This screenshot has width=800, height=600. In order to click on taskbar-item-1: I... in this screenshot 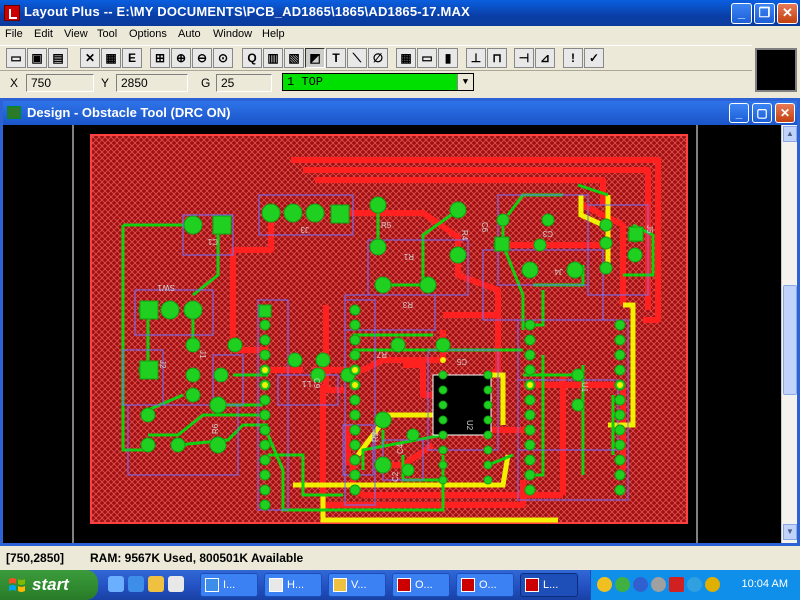, I will do `click(229, 585)`.